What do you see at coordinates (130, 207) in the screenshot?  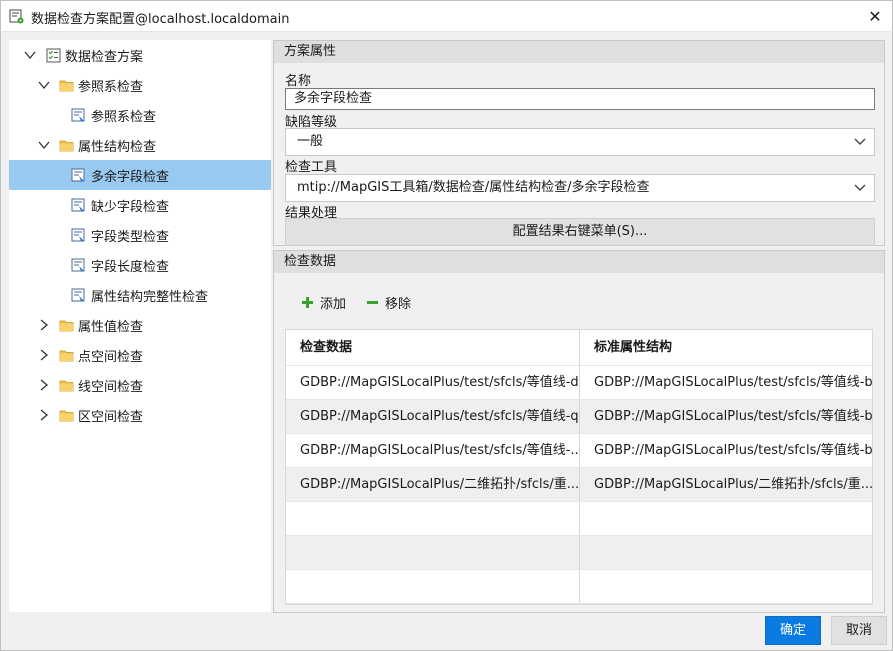 I see `tree-node-label: 缺少字段检查` at bounding box center [130, 207].